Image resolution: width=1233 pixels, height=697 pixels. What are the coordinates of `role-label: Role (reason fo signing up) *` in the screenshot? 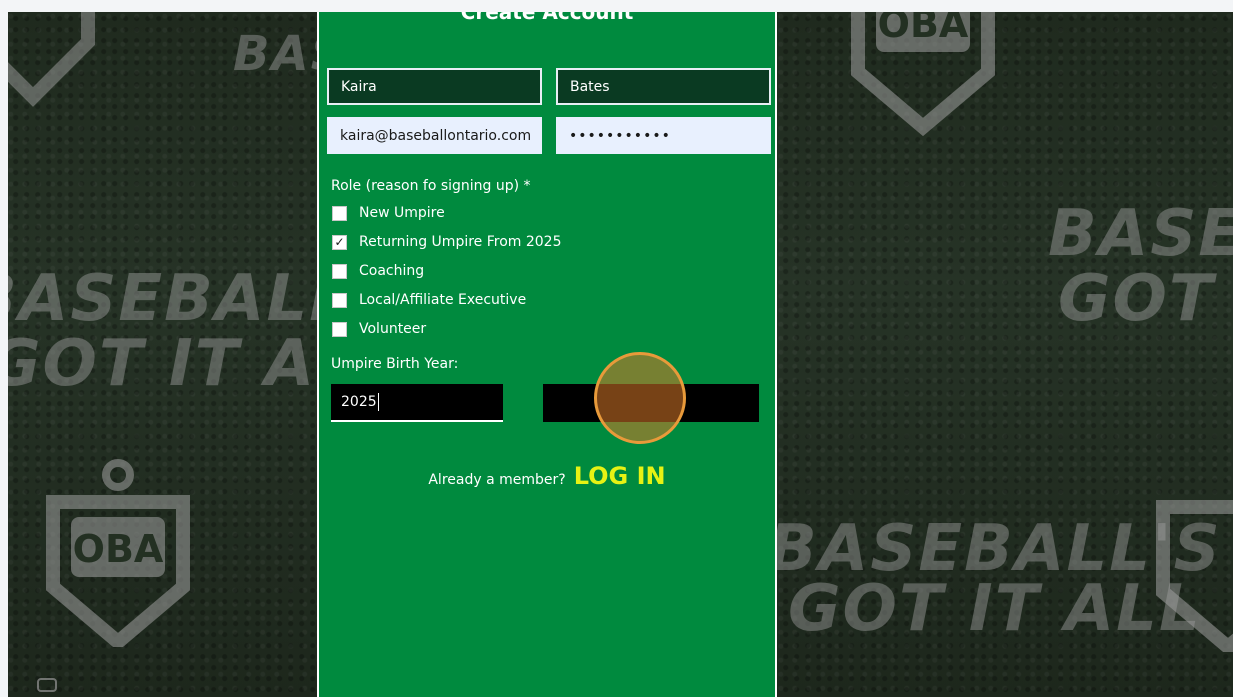 It's located at (431, 186).